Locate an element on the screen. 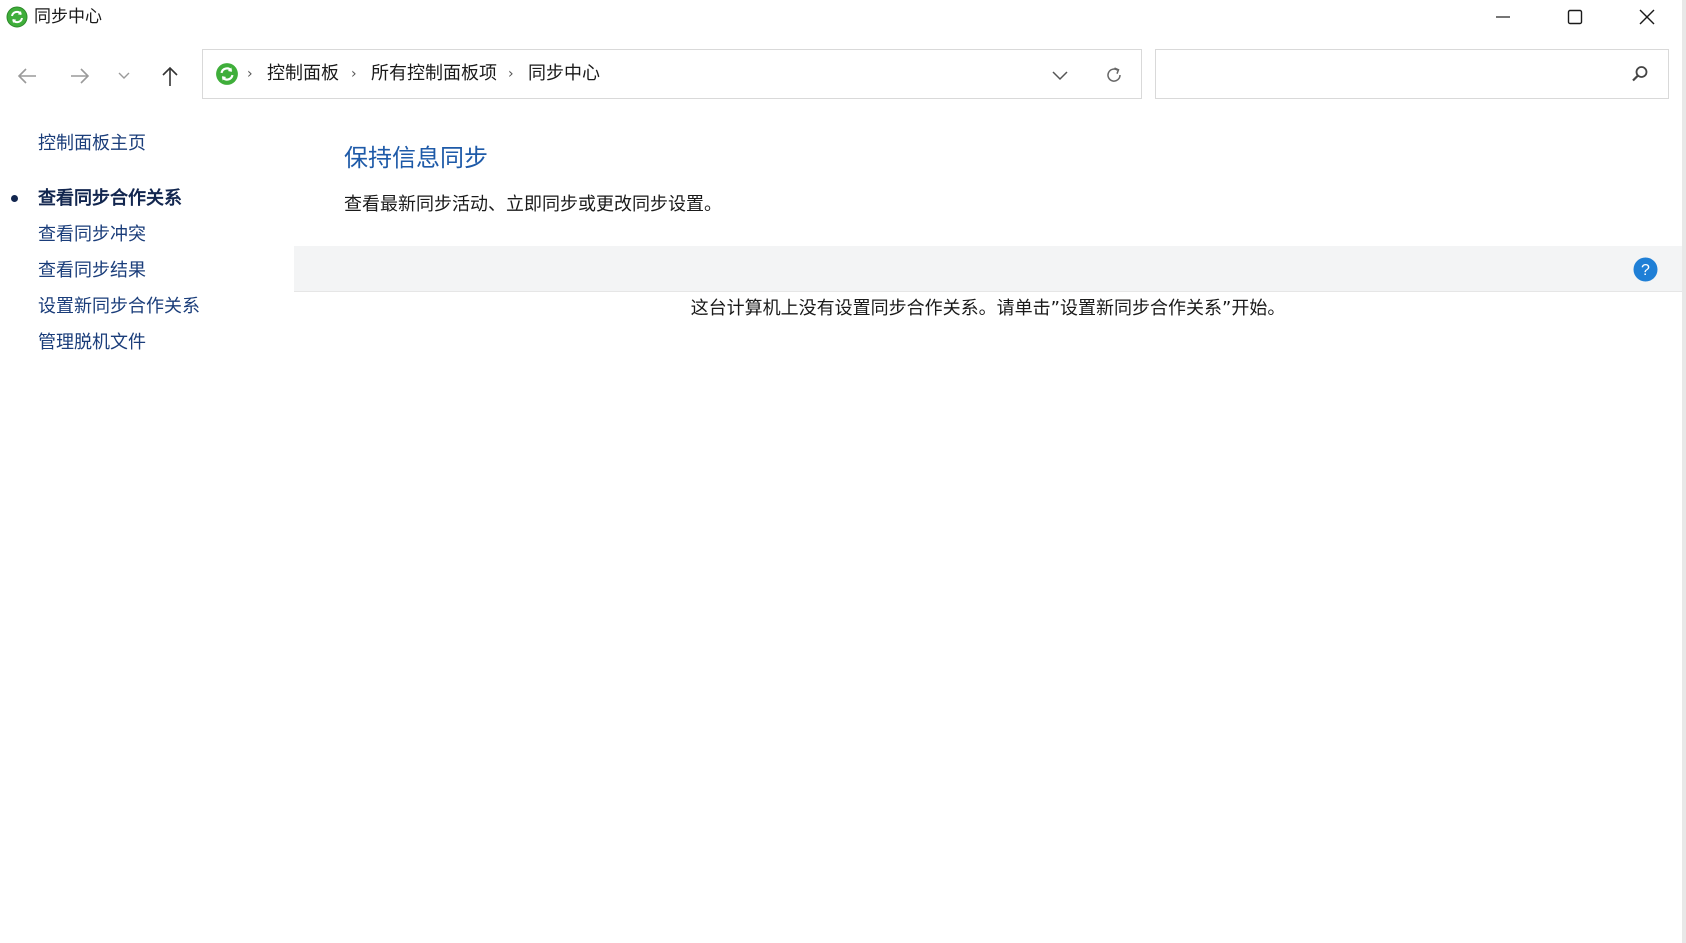 Image resolution: width=1686 pixels, height=943 pixels. page-description: 查看最新同步活动、立即同步或更改同步设置。 is located at coordinates (533, 204).